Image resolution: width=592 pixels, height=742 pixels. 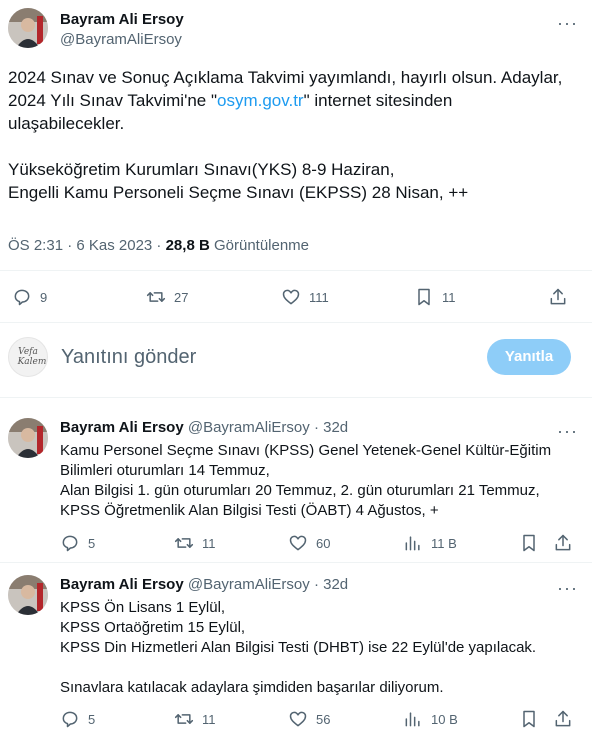 I want to click on reply-count: 9, so click(x=44, y=297).